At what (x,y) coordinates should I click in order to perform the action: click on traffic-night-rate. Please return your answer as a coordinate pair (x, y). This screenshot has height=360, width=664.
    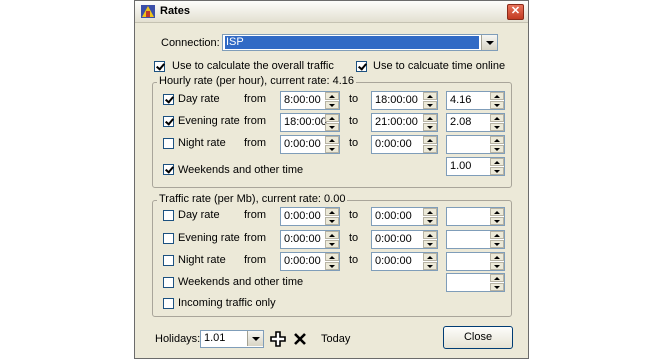
    Looking at the image, I should click on (475, 261).